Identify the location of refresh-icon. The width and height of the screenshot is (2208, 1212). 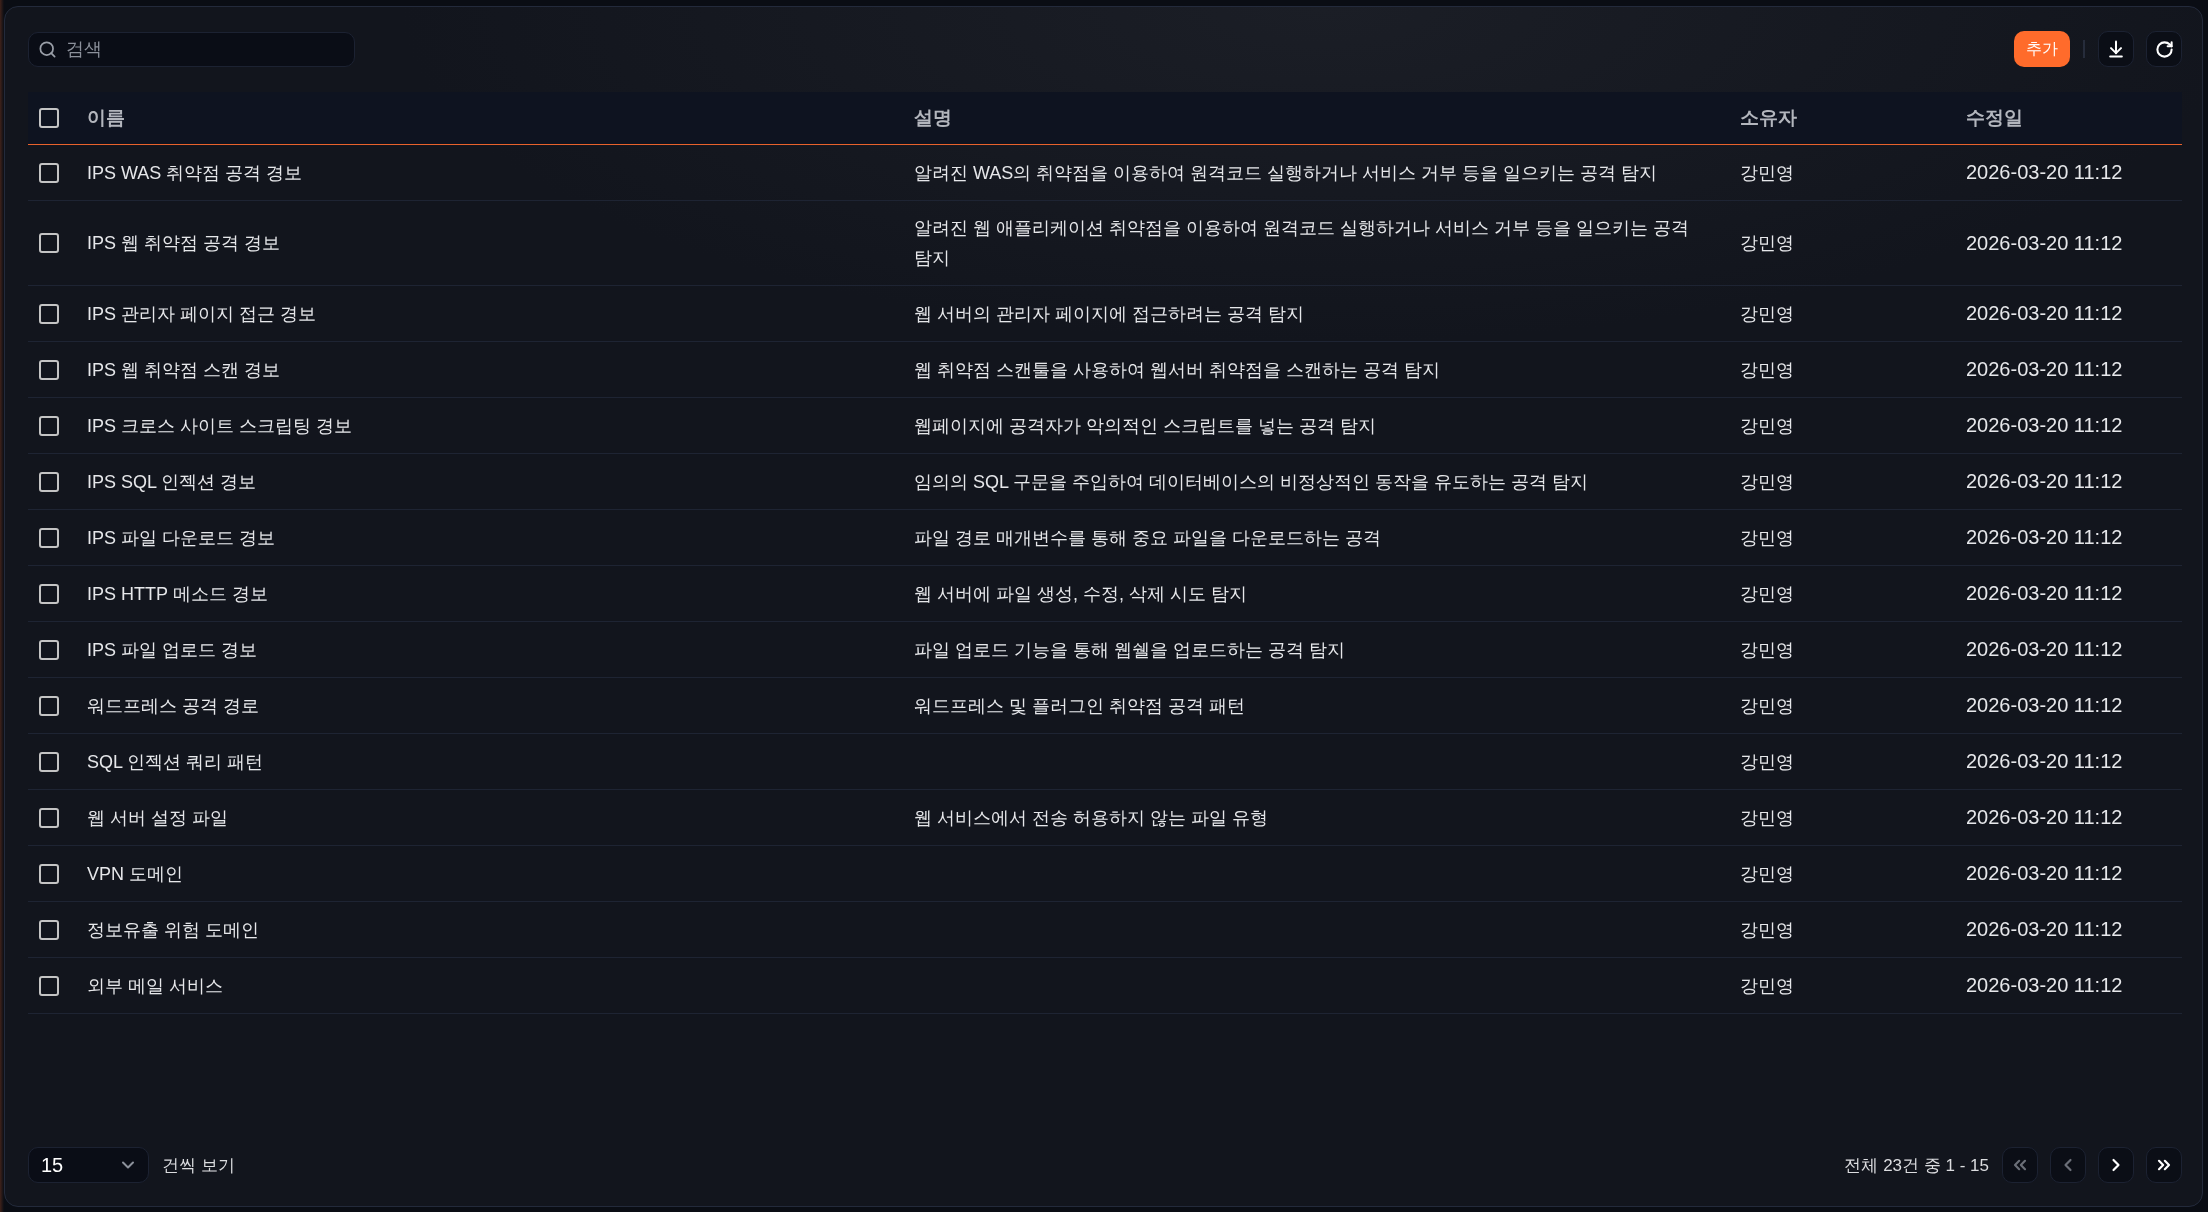
(2164, 49).